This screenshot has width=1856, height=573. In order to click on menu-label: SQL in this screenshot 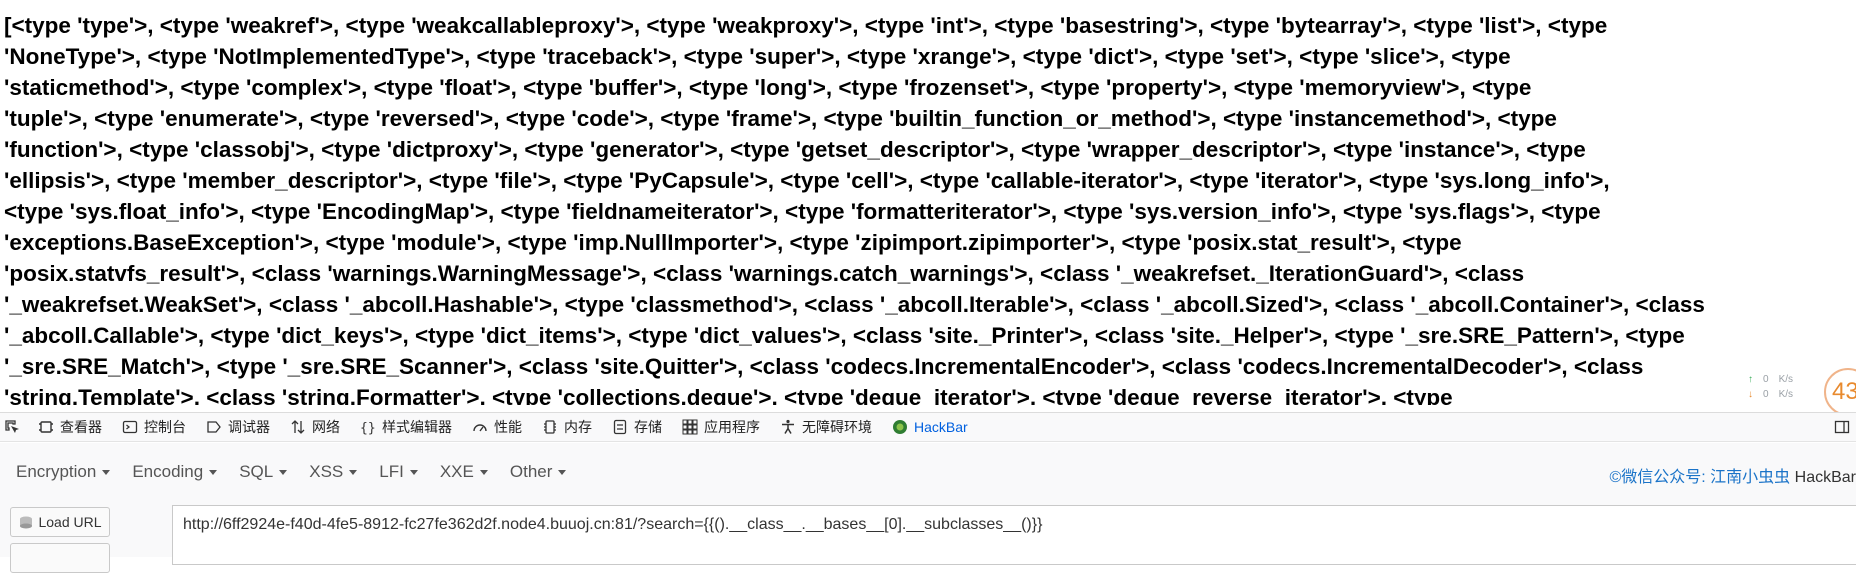, I will do `click(256, 472)`.